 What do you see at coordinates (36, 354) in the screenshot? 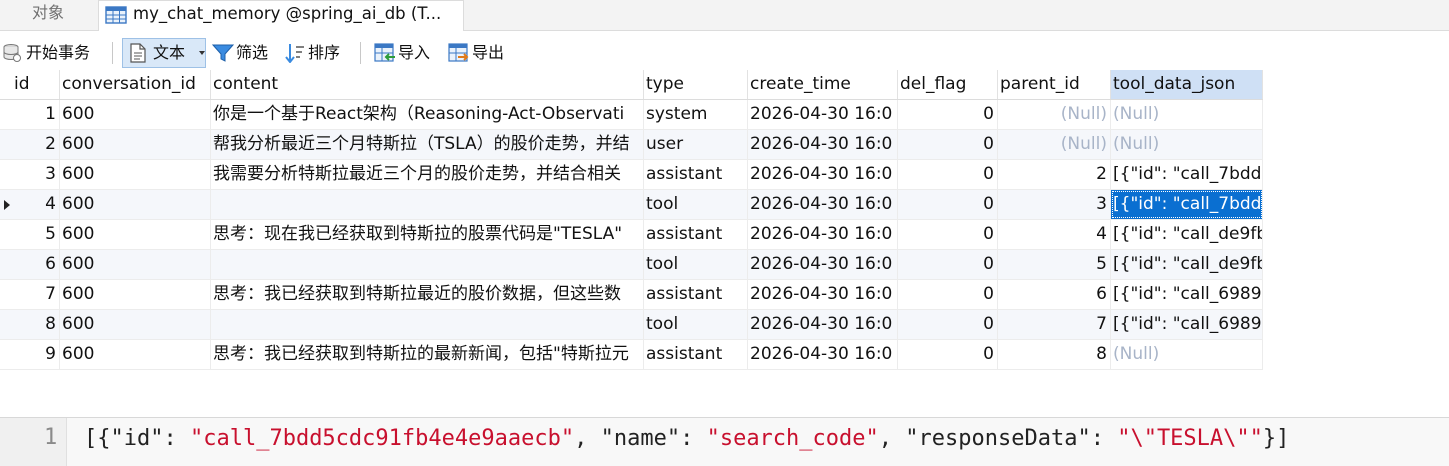
I see `cell-id: 9` at bounding box center [36, 354].